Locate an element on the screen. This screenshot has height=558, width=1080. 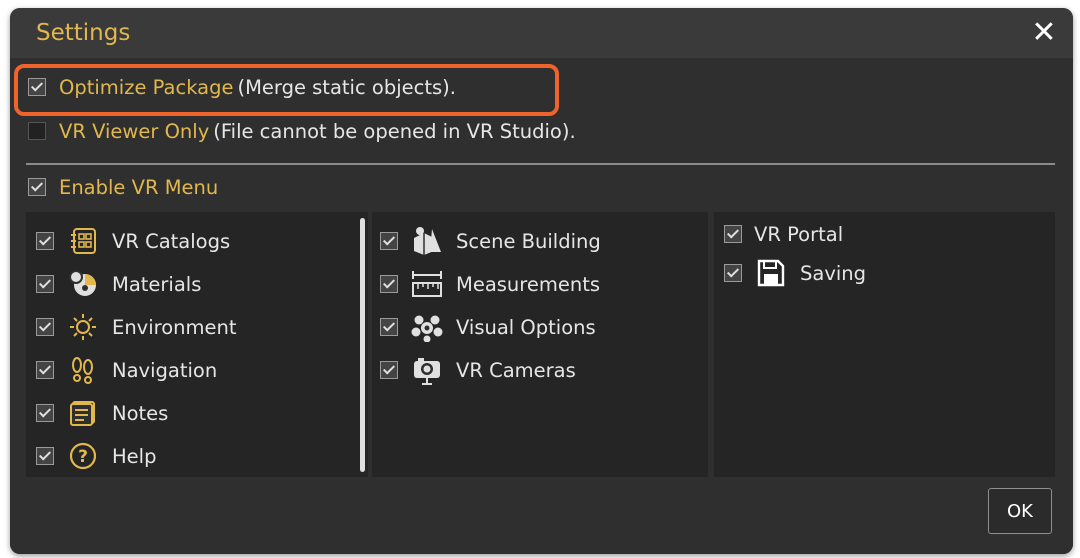
vr-portal-checkbox is located at coordinates (733, 234).